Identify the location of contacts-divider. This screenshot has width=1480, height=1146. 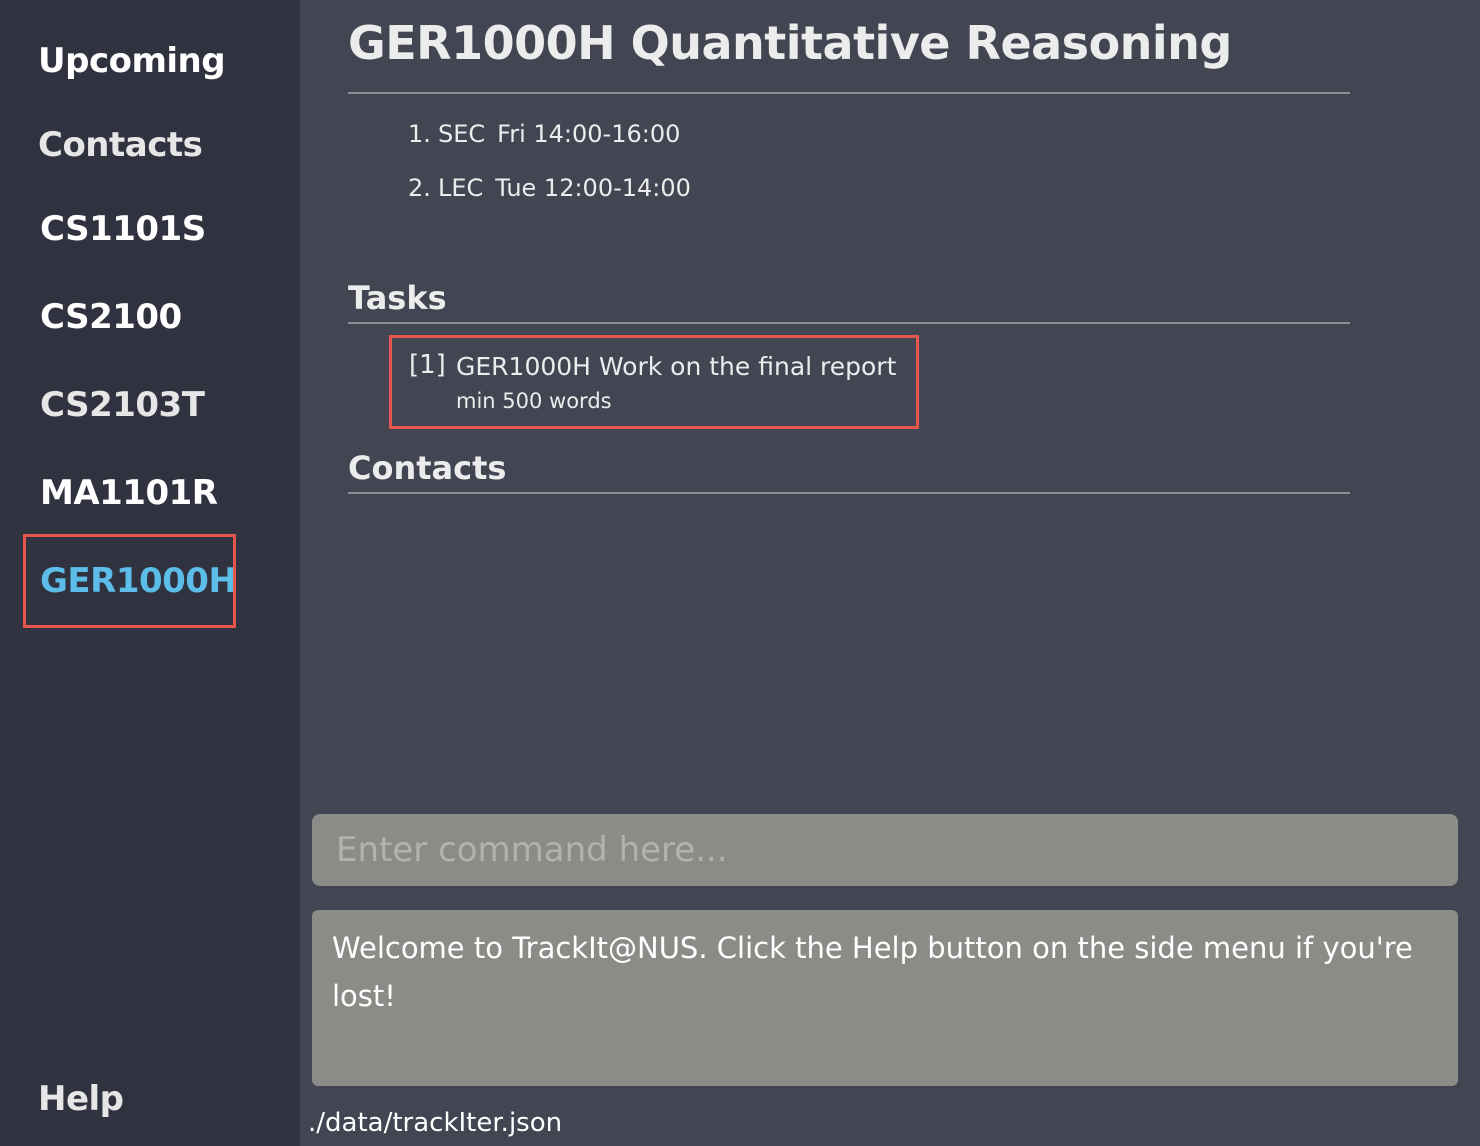
(849, 493).